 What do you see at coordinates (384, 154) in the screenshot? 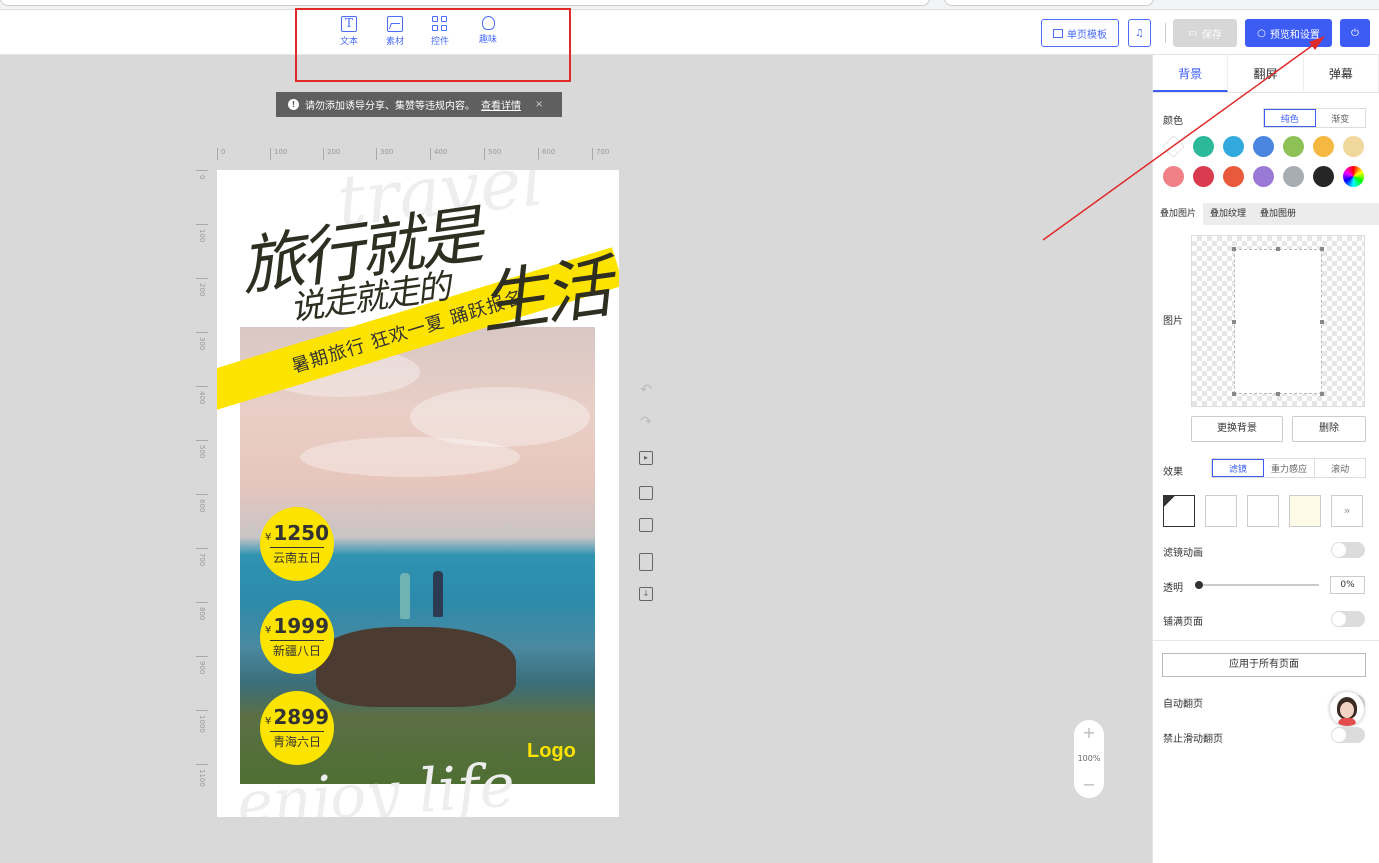
I see `ruler-tick: 300` at bounding box center [384, 154].